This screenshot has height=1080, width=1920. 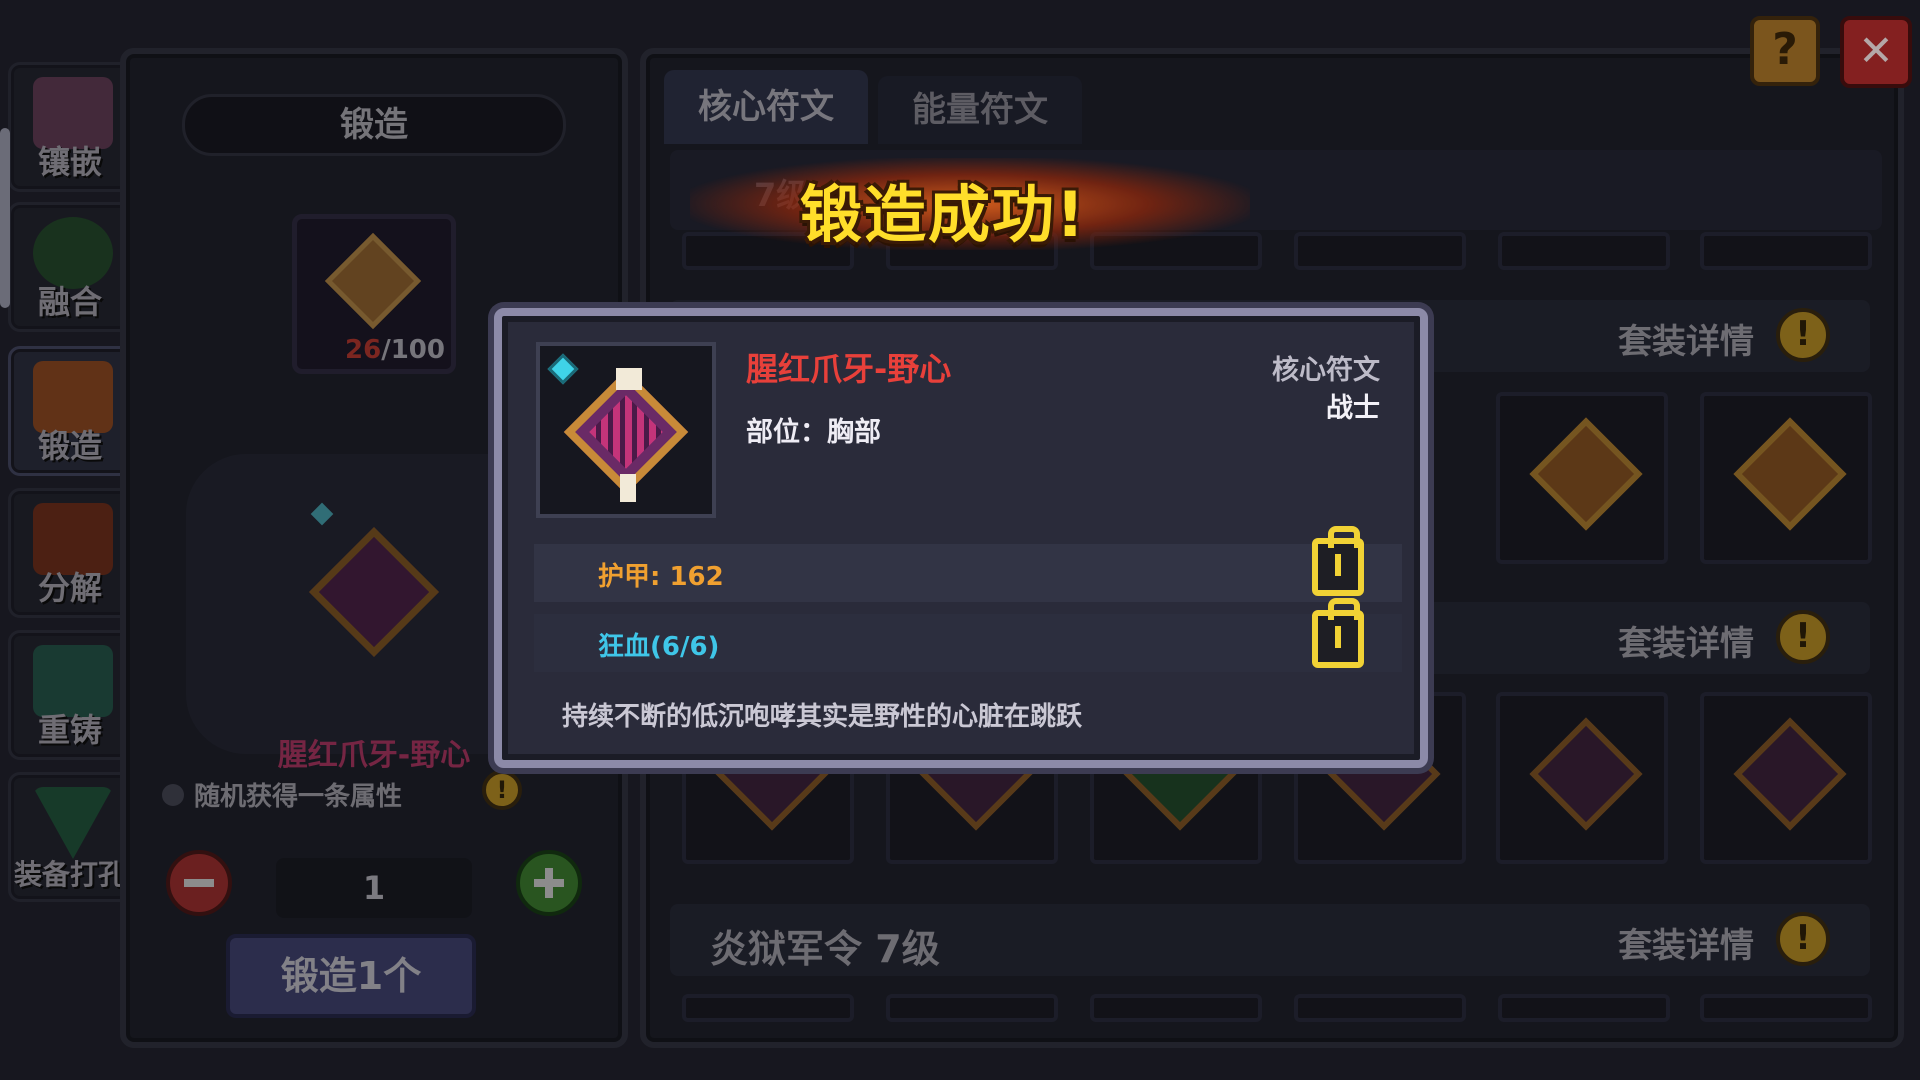 What do you see at coordinates (980, 110) in the screenshot?
I see `tab-energy-rune: 能量符文` at bounding box center [980, 110].